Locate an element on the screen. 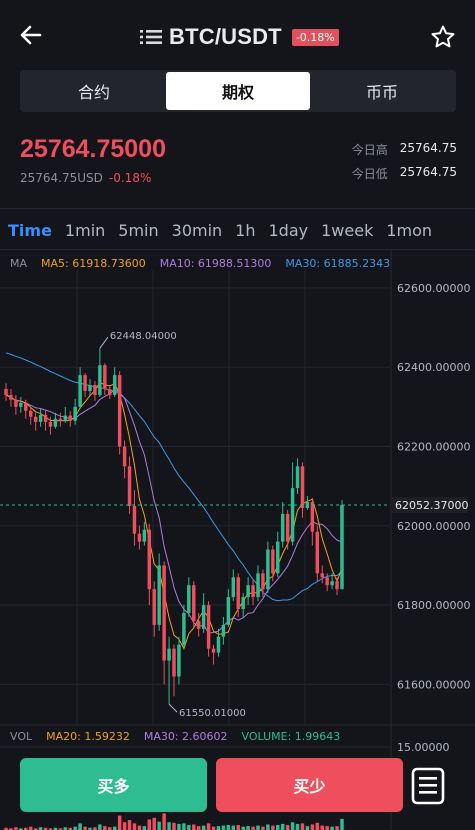  tab-options: 期权 is located at coordinates (238, 91).